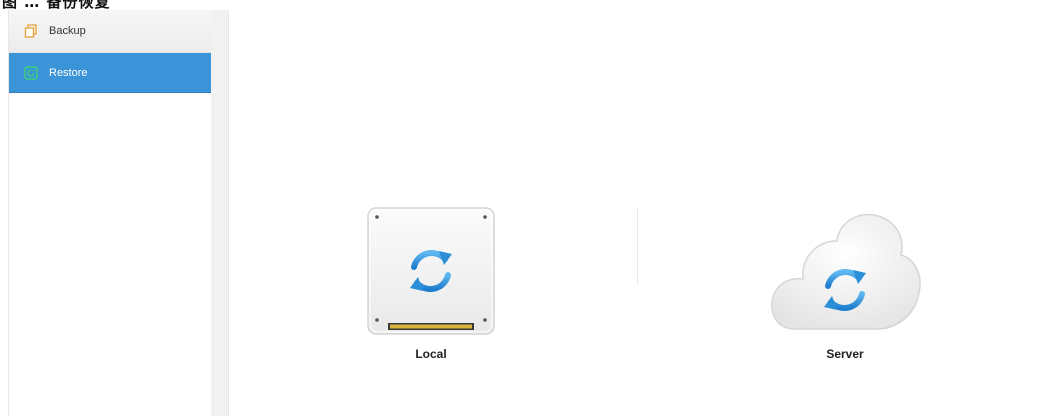 The height and width of the screenshot is (416, 1043). Describe the element at coordinates (846, 271) in the screenshot. I see `cloud-sync-icon` at that location.